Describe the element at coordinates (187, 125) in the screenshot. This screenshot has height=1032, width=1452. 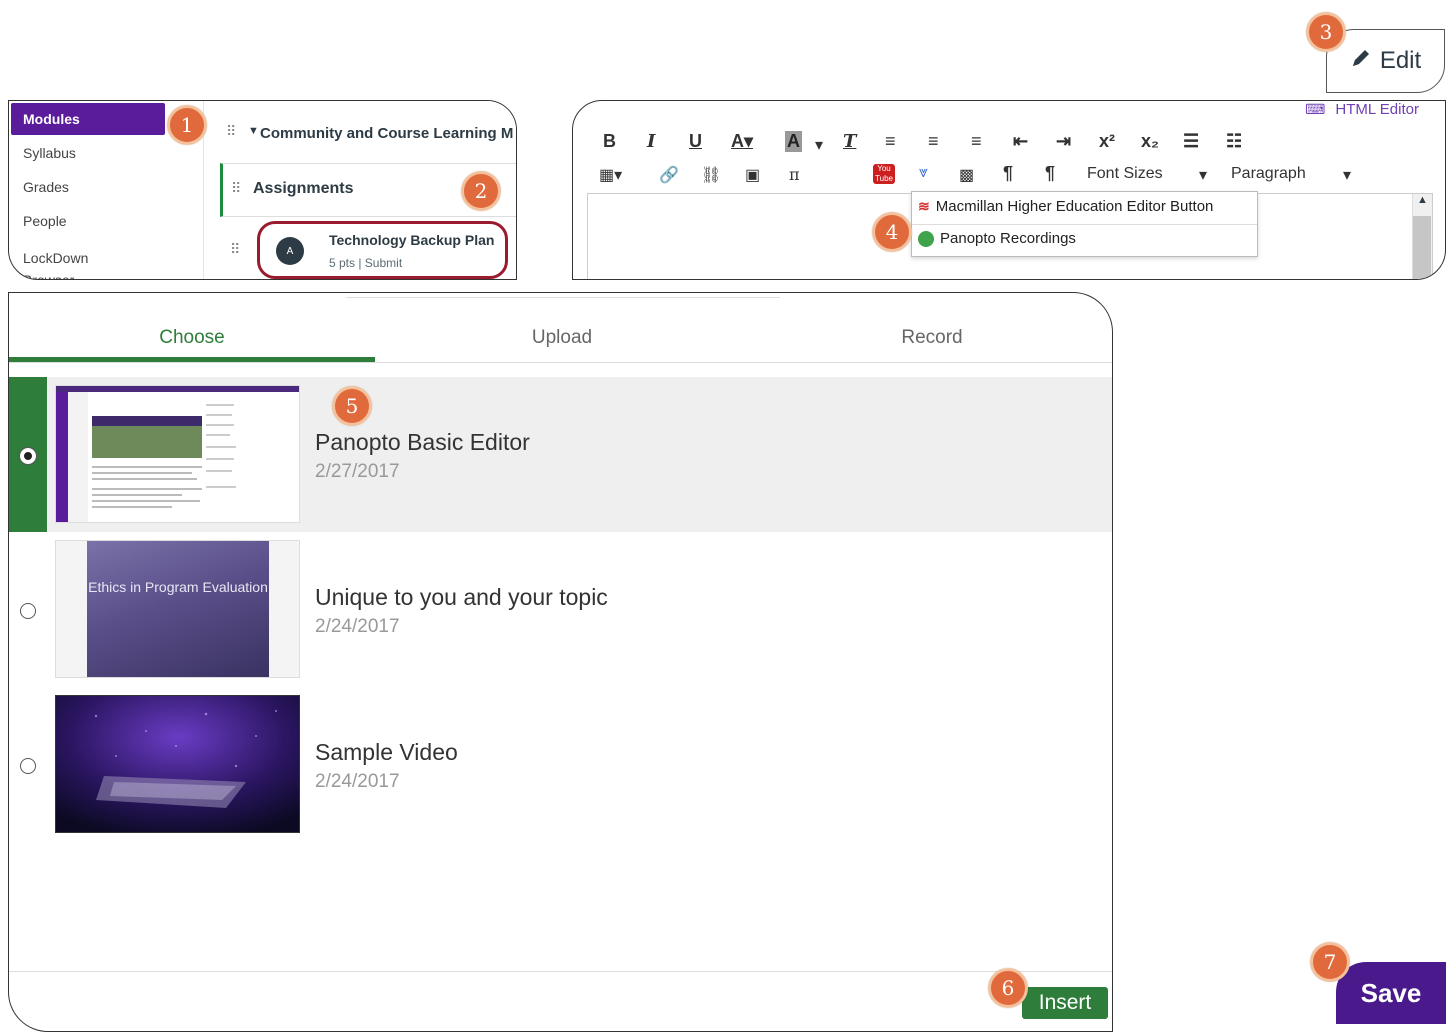
I see `step-badge-1: 1` at that location.